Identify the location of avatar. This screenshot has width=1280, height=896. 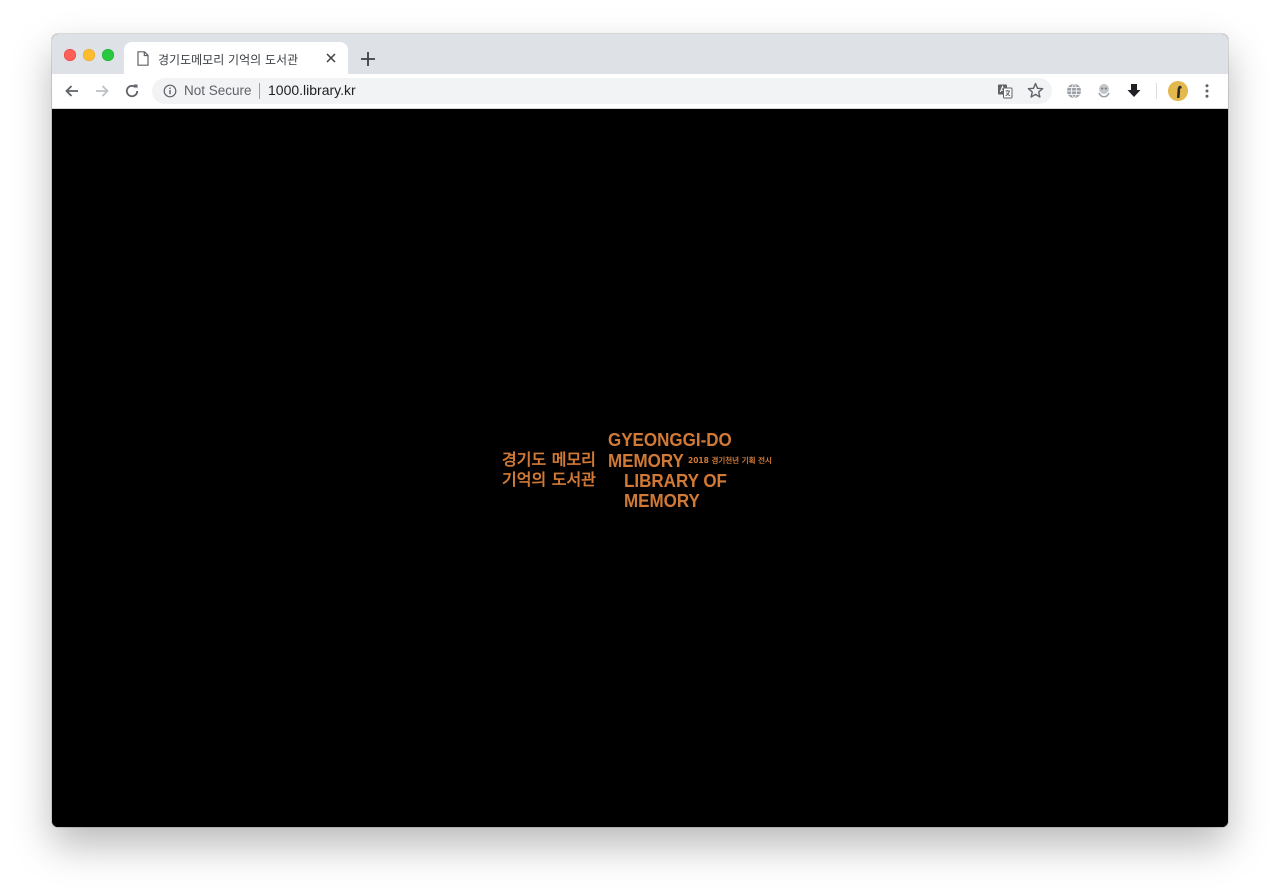
(1178, 91).